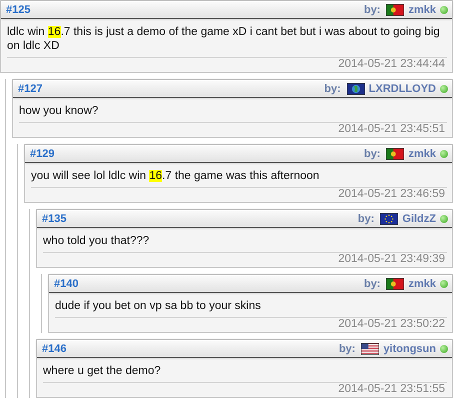  I want to click on timestamp: 2014-05-21 23:44:44, so click(391, 65).